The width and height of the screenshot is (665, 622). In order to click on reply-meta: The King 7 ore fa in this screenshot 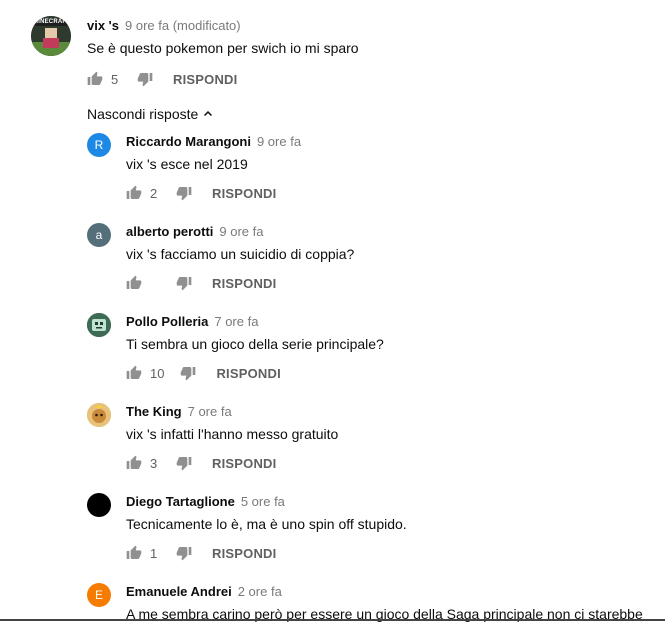, I will do `click(179, 411)`.